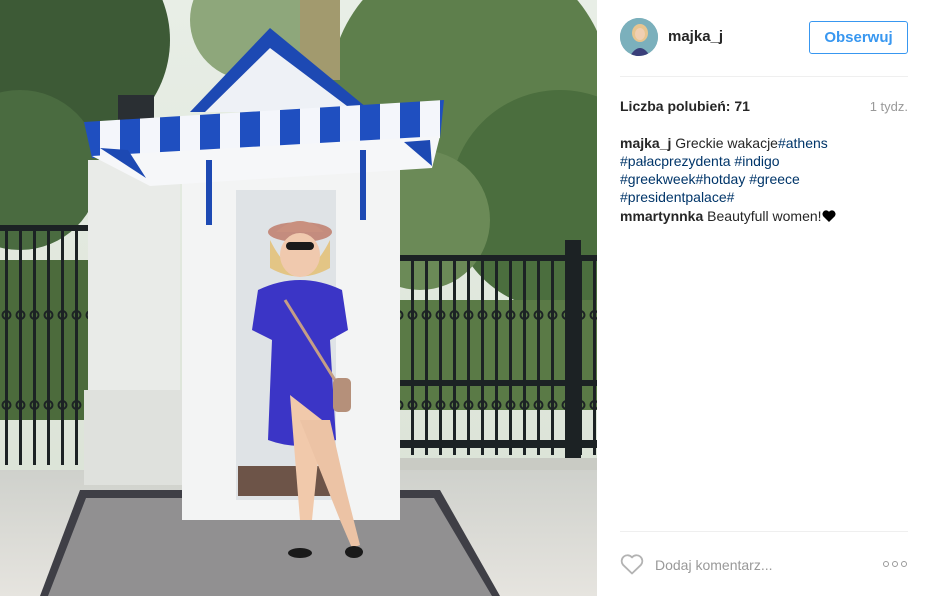  I want to click on avatar, so click(639, 37).